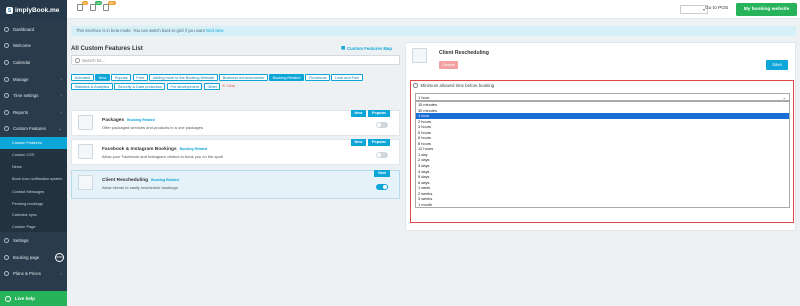  I want to click on tag-new: New, so click(102, 77).